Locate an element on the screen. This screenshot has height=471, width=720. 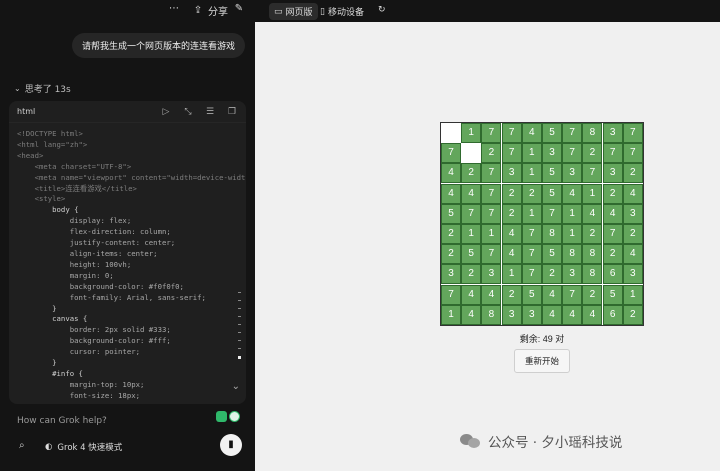
more-button: ⋯ is located at coordinates (174, 9).